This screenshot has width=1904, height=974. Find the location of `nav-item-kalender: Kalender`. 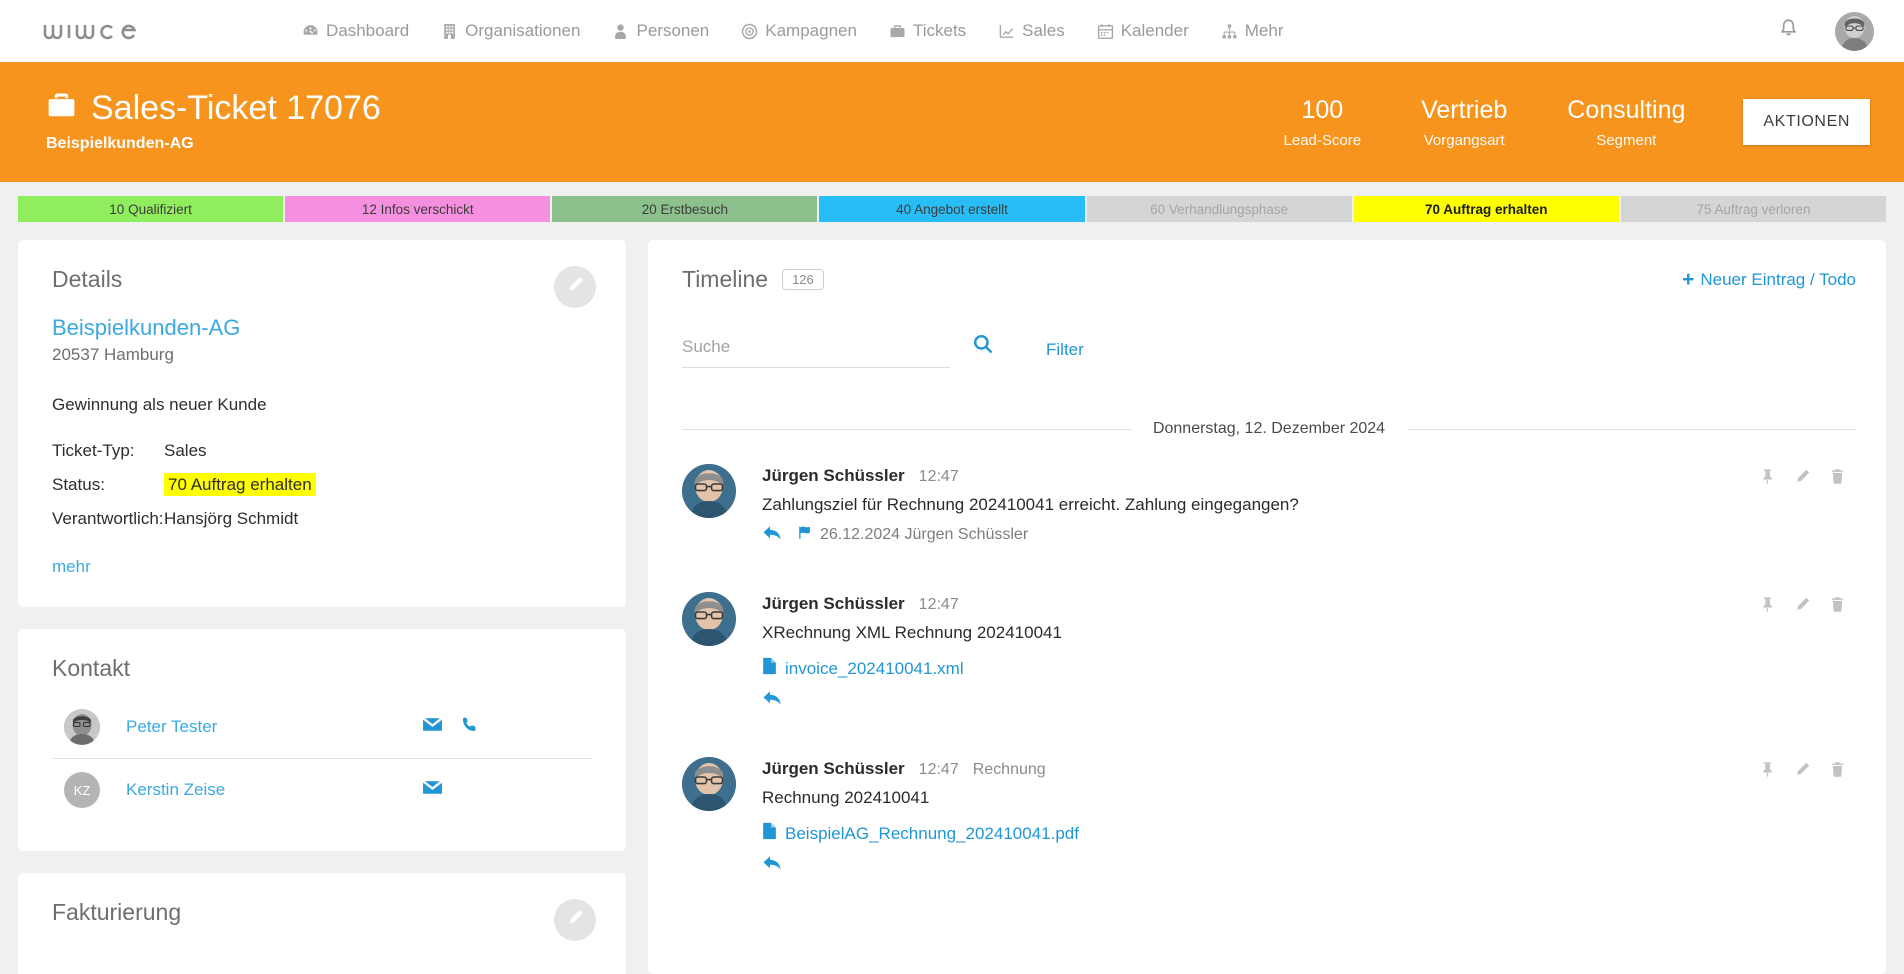

nav-item-kalender: Kalender is located at coordinates (1143, 31).